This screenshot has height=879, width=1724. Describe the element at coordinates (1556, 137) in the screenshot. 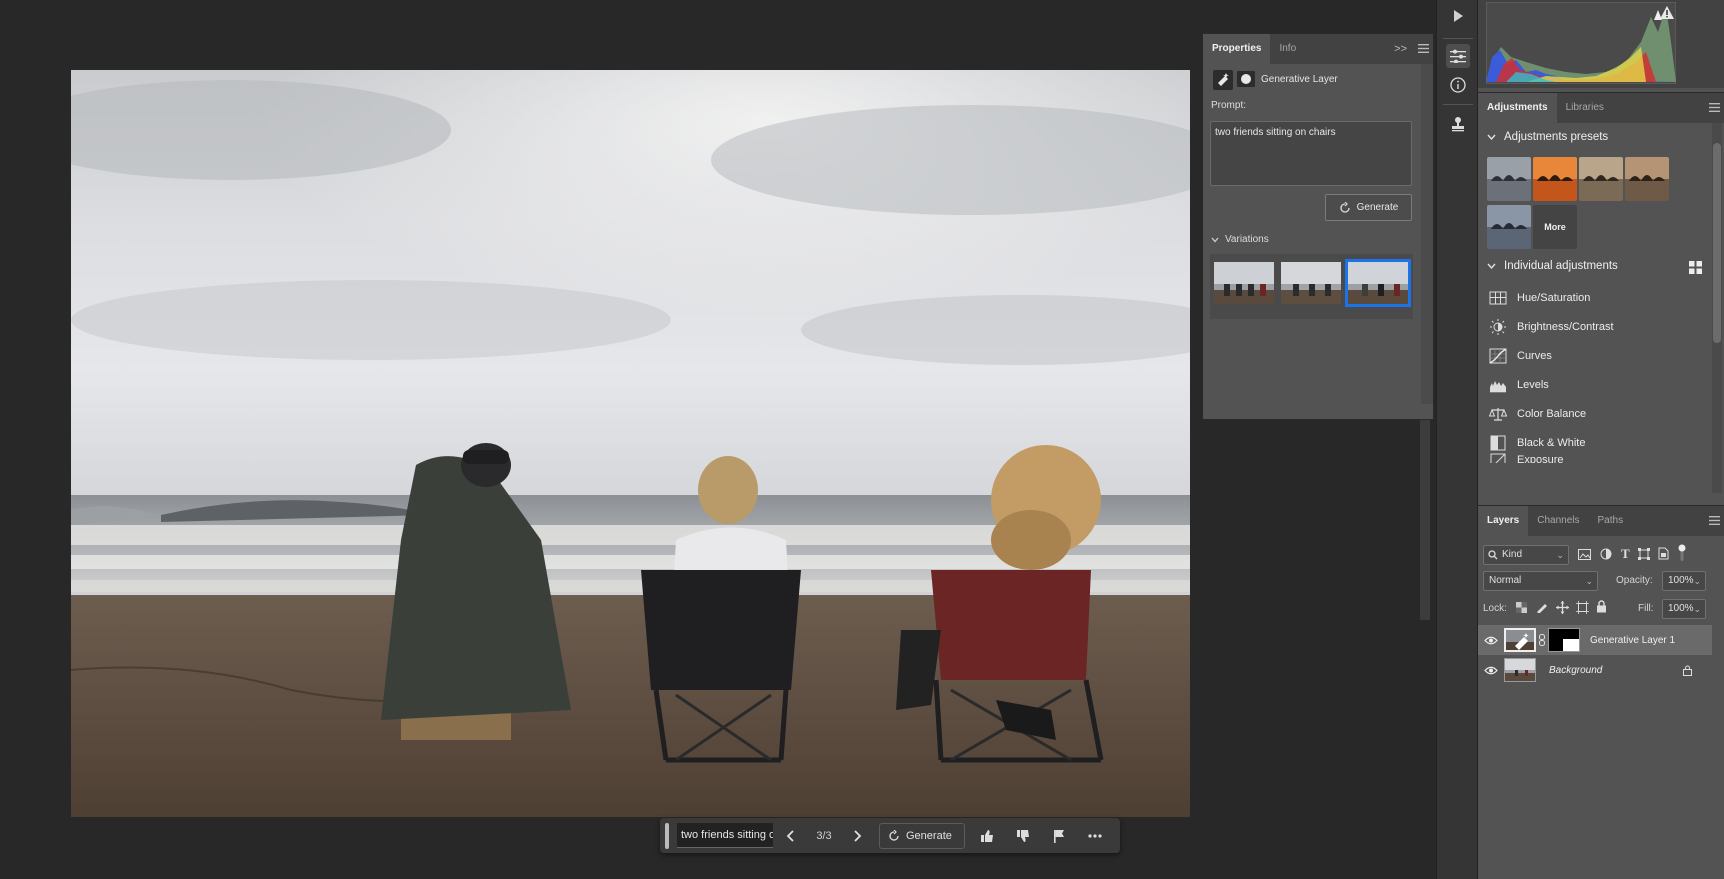

I see `presets-title: Adjustments presets` at that location.